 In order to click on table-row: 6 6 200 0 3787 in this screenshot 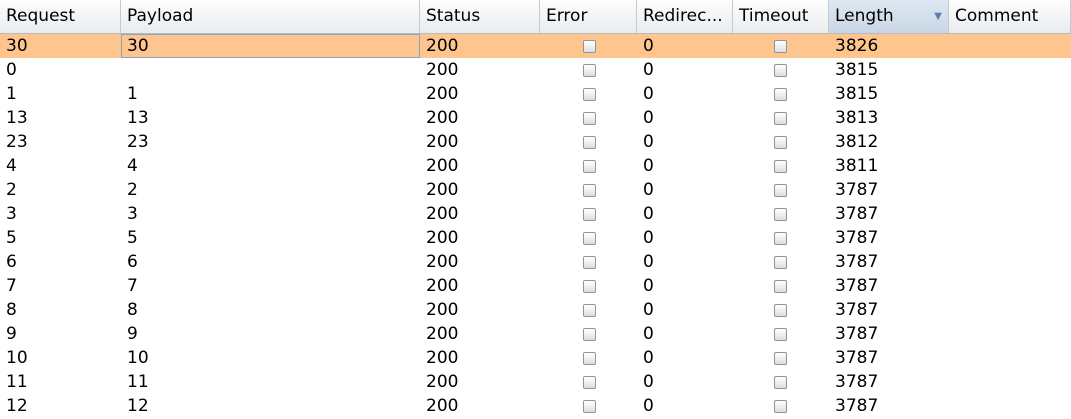, I will do `click(535, 262)`.